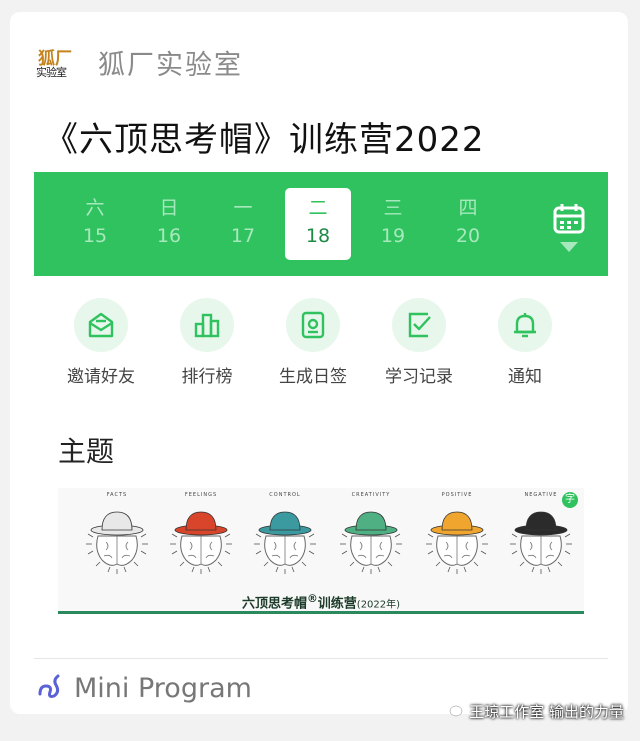  Describe the element at coordinates (169, 208) in the screenshot. I see `weekday-label: 日` at that location.